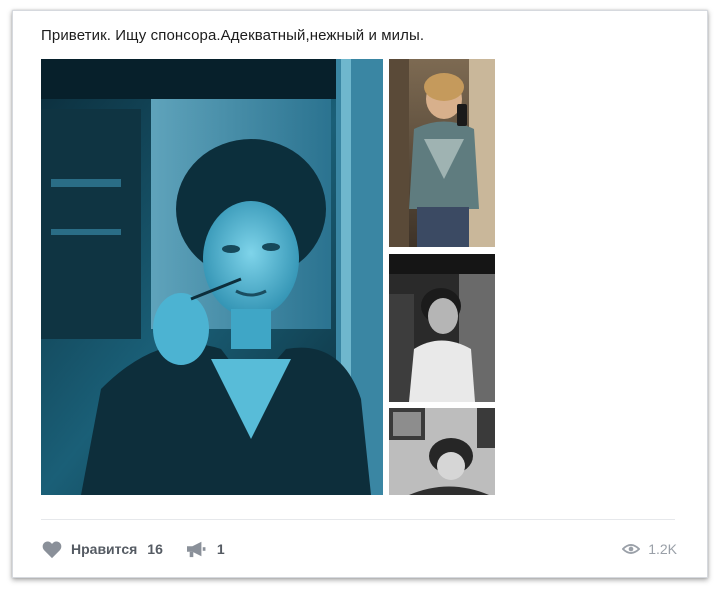 The height and width of the screenshot is (590, 720). I want to click on divider, so click(358, 519).